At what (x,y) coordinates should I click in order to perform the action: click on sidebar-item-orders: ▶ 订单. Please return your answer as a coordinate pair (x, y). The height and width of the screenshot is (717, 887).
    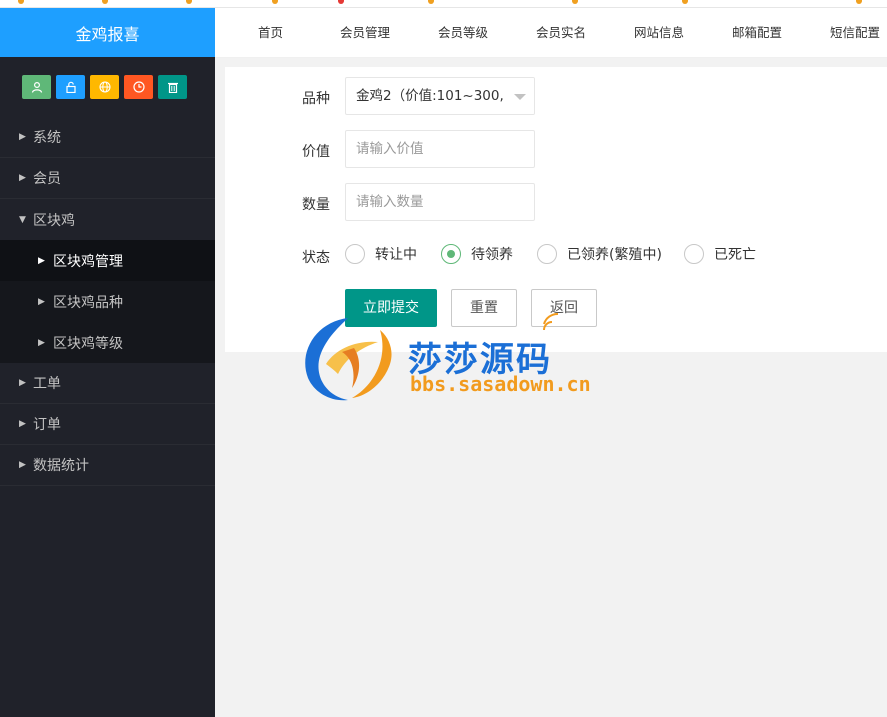
    Looking at the image, I should click on (107, 424).